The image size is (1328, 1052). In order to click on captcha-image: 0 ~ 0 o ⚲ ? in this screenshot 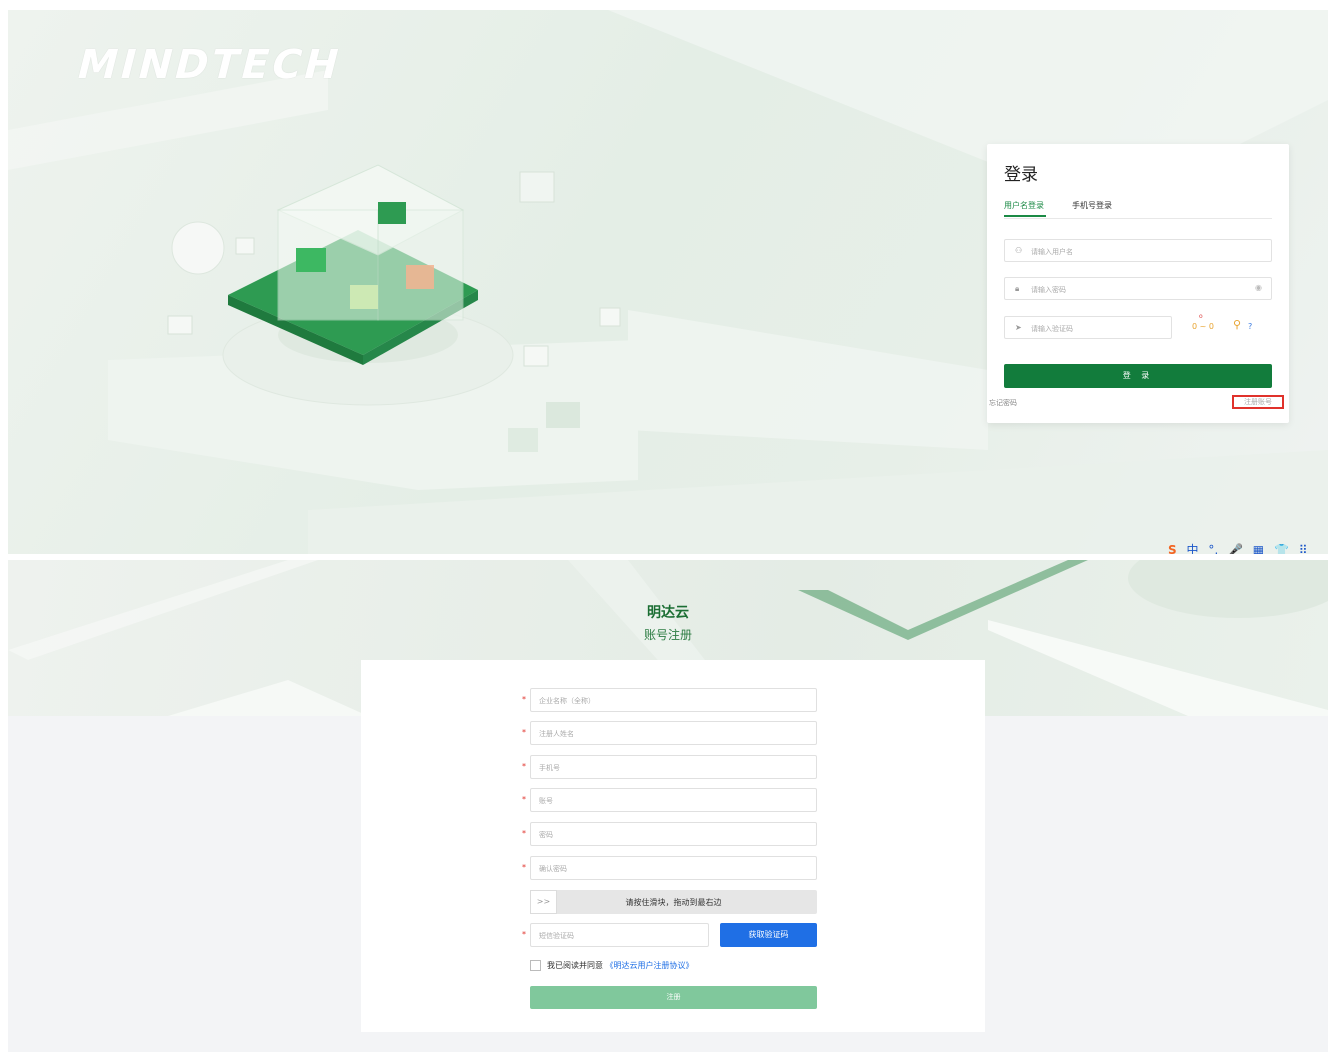, I will do `click(1226, 325)`.